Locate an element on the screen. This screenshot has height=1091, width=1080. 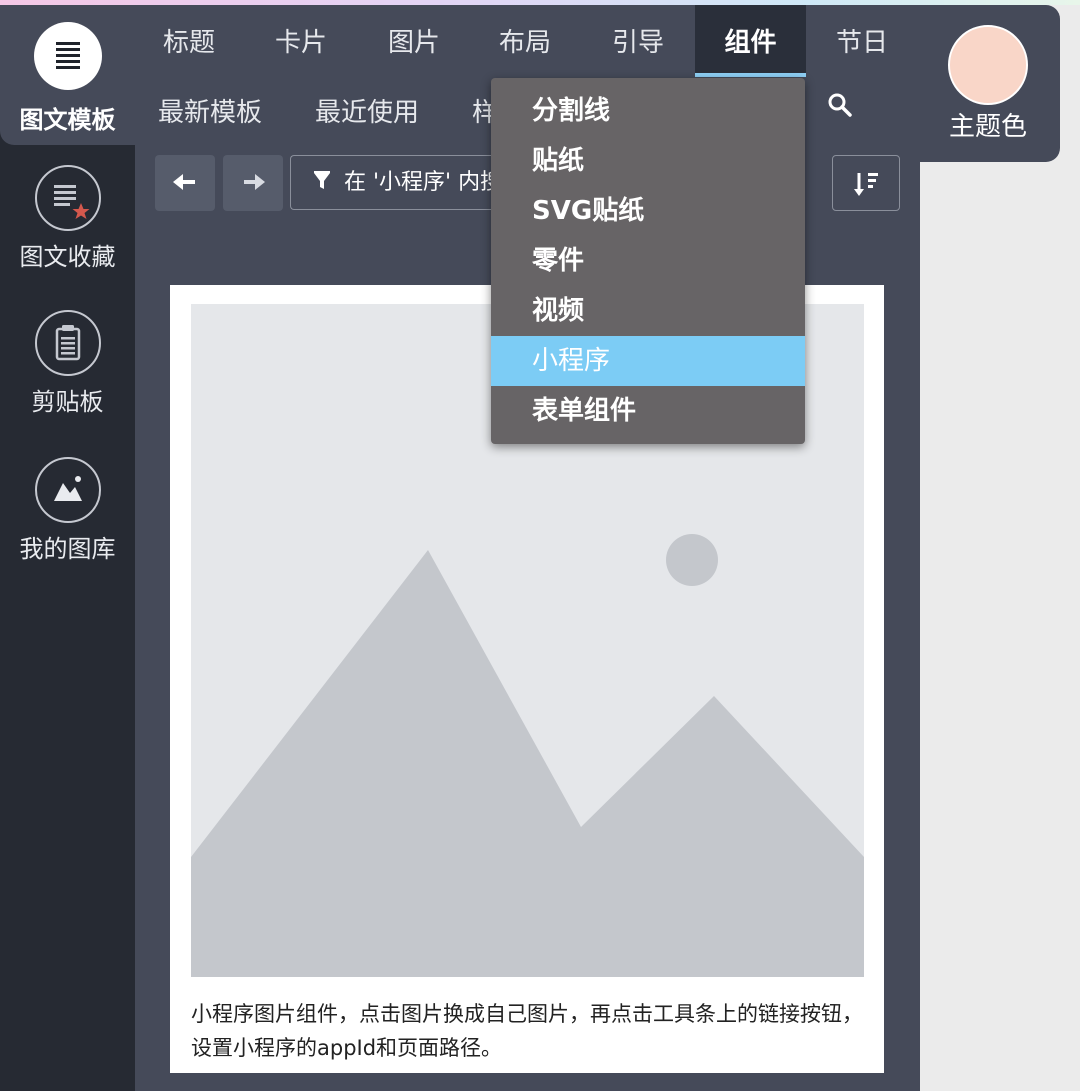
document-lines-icon is located at coordinates (67, 56).